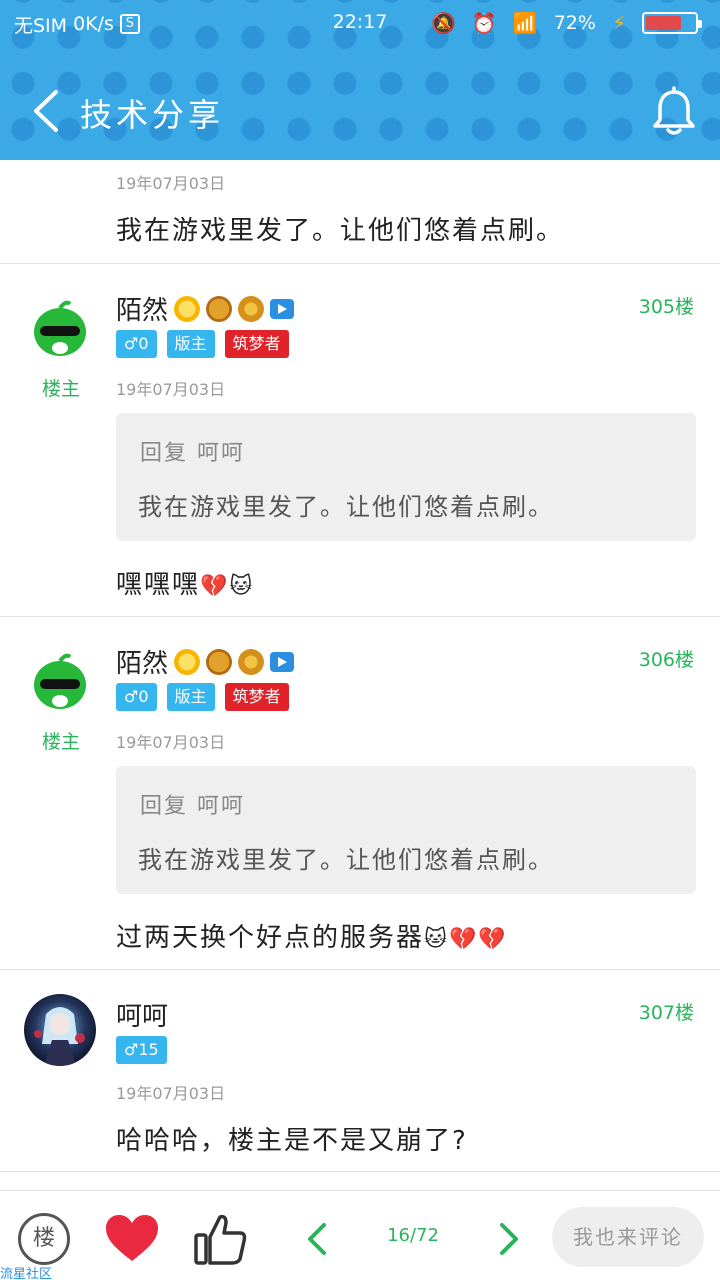  Describe the element at coordinates (466, 939) in the screenshot. I see `emoji-icons: 🐱💔💔` at that location.